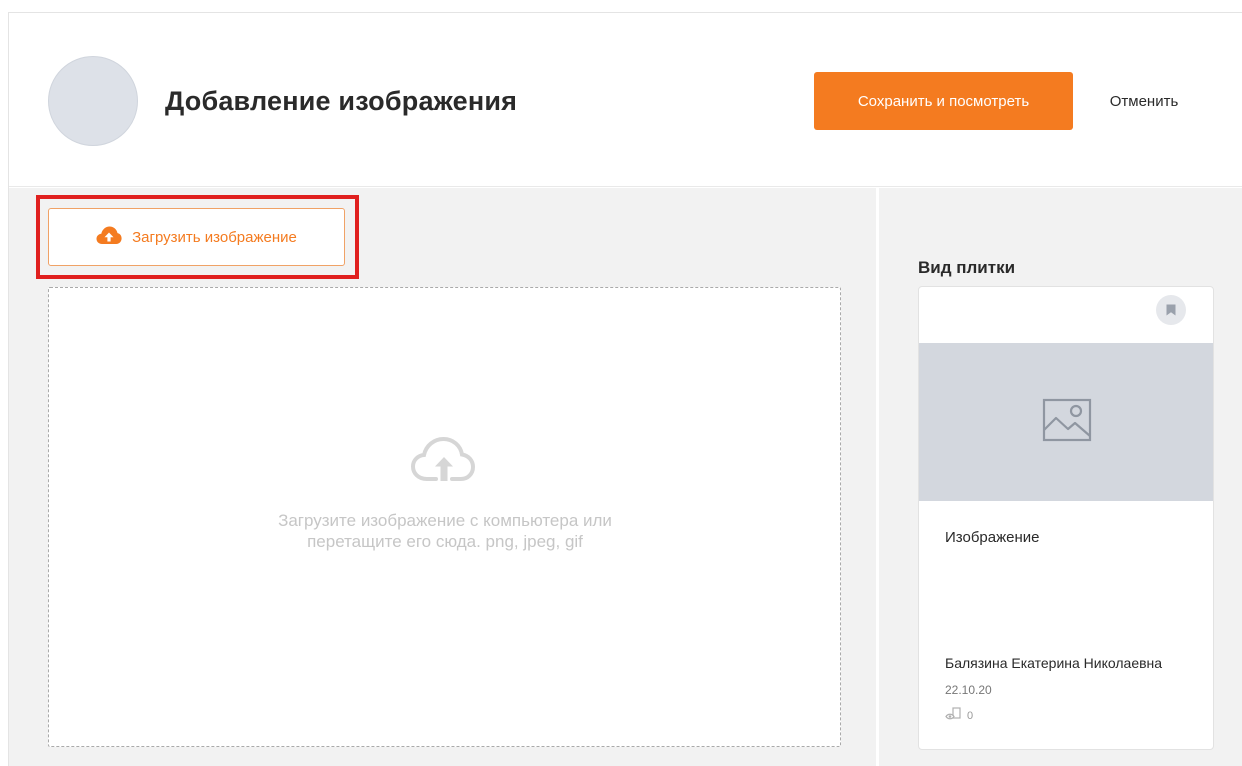  Describe the element at coordinates (968, 690) in the screenshot. I see `tile-date: 22.10.20` at that location.